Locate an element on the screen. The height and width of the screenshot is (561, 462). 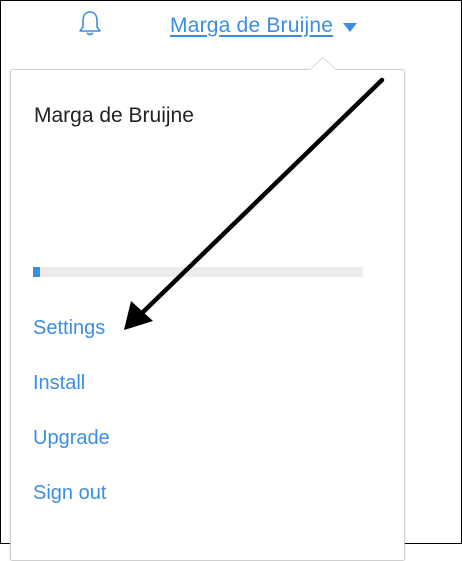
menu-item-settings: Settings is located at coordinates (69, 328).